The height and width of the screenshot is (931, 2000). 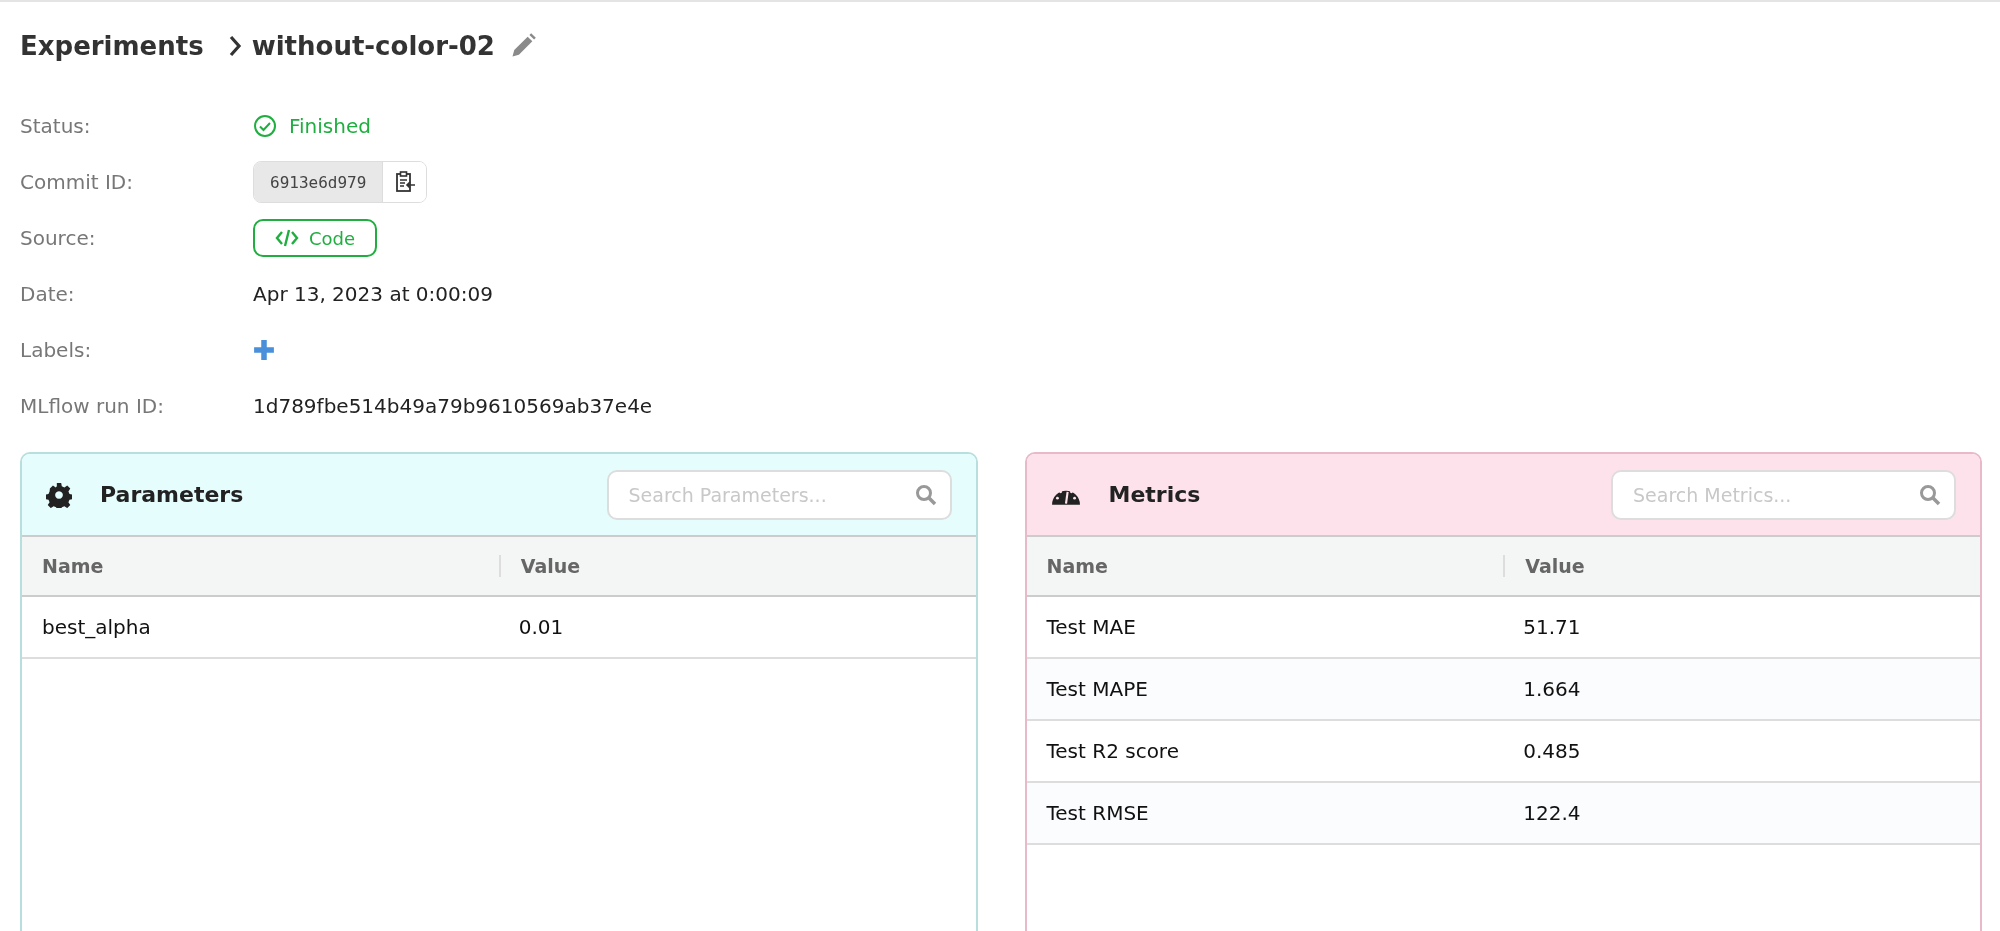 I want to click on commit-hash: 6913e6d979, so click(x=318, y=182).